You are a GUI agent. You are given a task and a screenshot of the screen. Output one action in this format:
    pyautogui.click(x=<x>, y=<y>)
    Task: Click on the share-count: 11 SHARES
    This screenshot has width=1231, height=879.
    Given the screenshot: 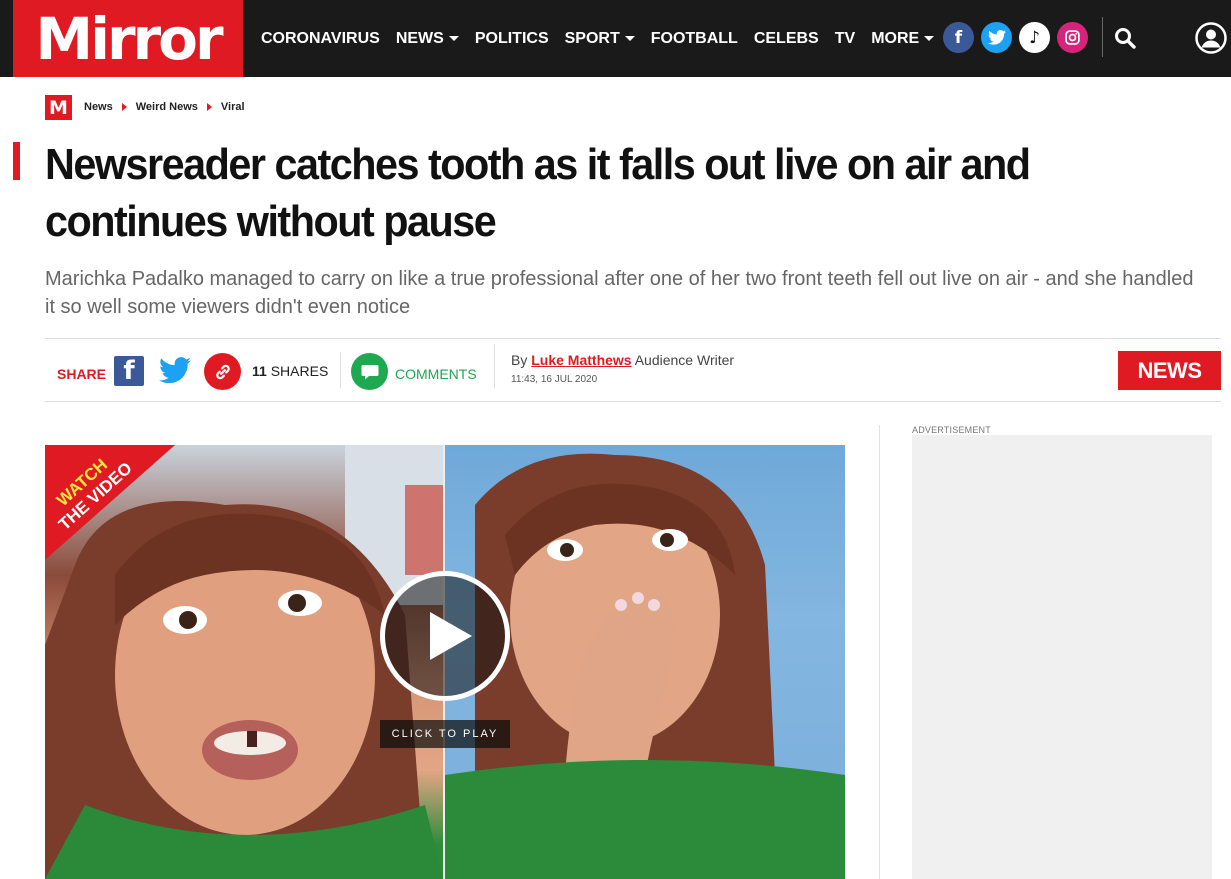 What is the action you would take?
    pyautogui.click(x=290, y=371)
    